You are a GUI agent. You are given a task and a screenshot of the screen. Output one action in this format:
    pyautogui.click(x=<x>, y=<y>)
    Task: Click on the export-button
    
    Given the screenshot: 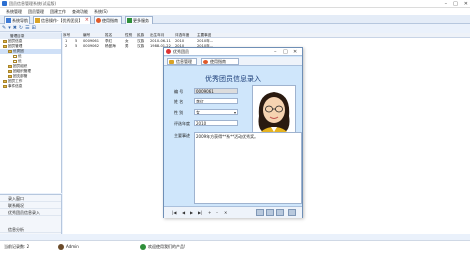 What is the action you would take?
    pyautogui.click(x=280, y=212)
    